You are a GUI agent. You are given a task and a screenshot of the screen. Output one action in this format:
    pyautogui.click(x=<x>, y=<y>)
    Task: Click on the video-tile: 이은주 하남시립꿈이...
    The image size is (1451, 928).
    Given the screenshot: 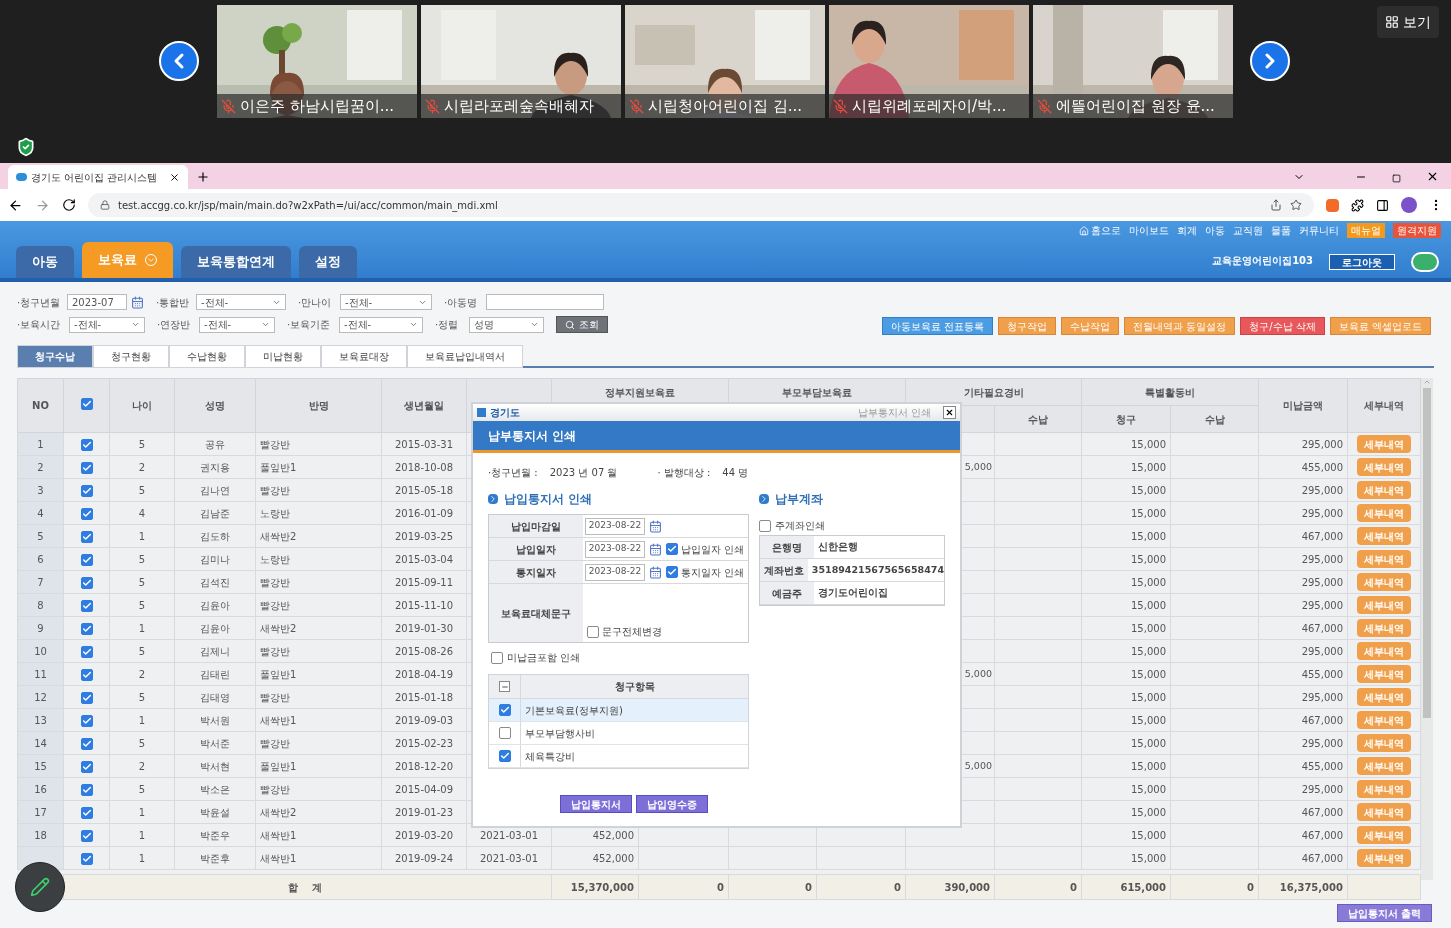 What is the action you would take?
    pyautogui.click(x=317, y=61)
    